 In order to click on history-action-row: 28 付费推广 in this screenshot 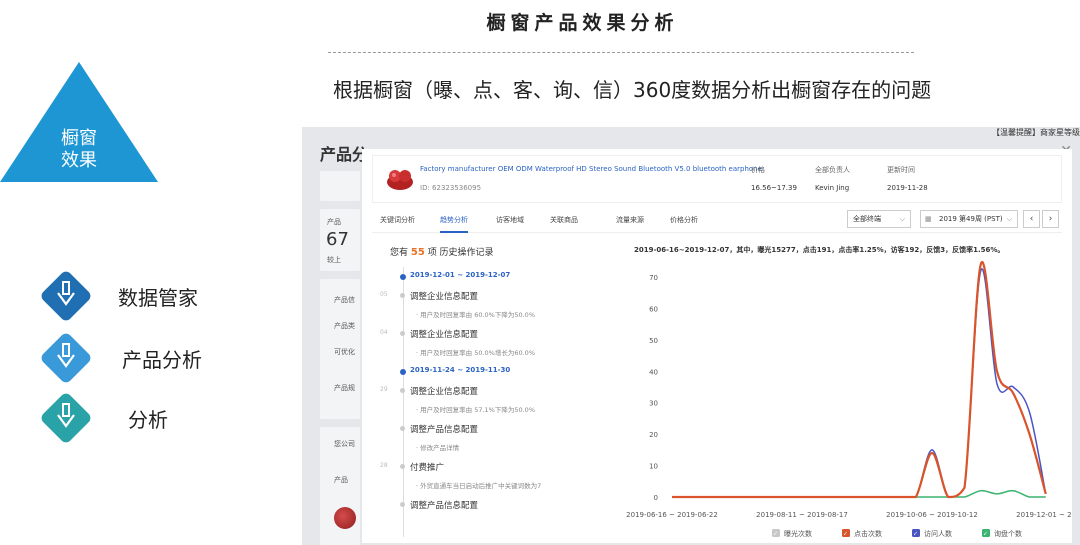, I will do `click(497, 468)`.